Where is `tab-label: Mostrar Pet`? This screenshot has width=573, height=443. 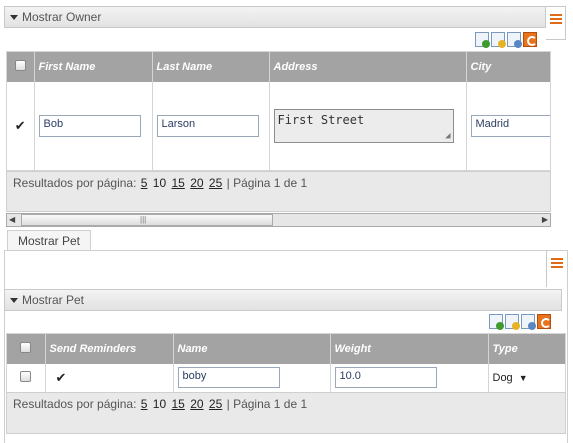 tab-label: Mostrar Pet is located at coordinates (48, 241).